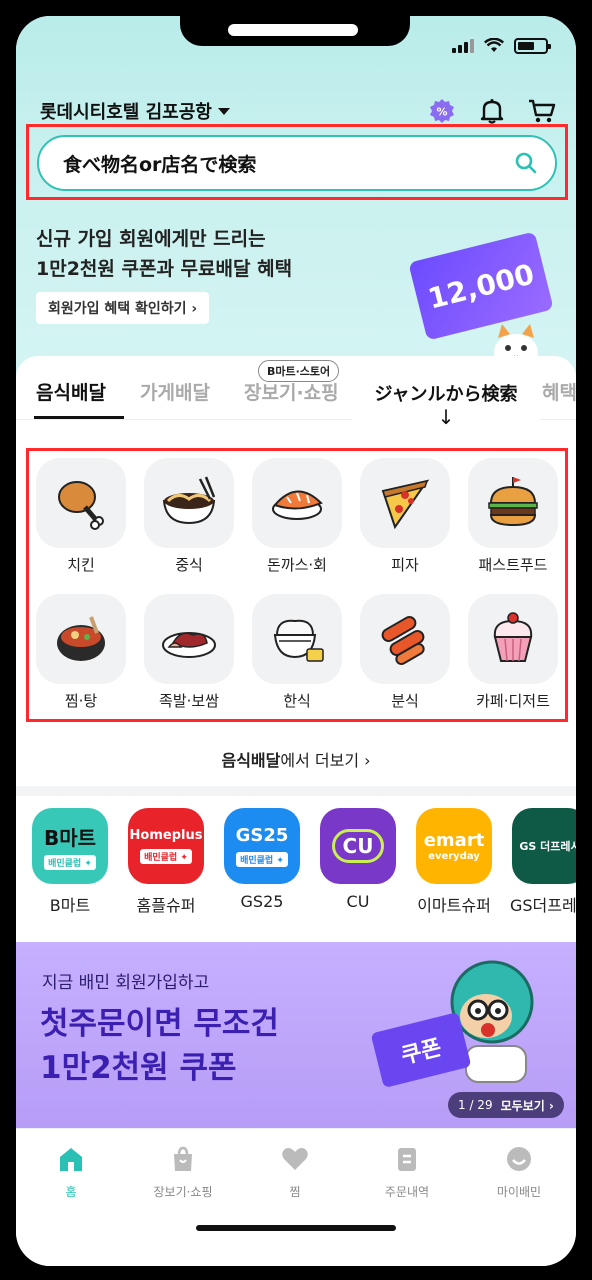 This screenshot has width=592, height=1280. What do you see at coordinates (475, 1105) in the screenshot?
I see `banner-page-count: 1 / 29` at bounding box center [475, 1105].